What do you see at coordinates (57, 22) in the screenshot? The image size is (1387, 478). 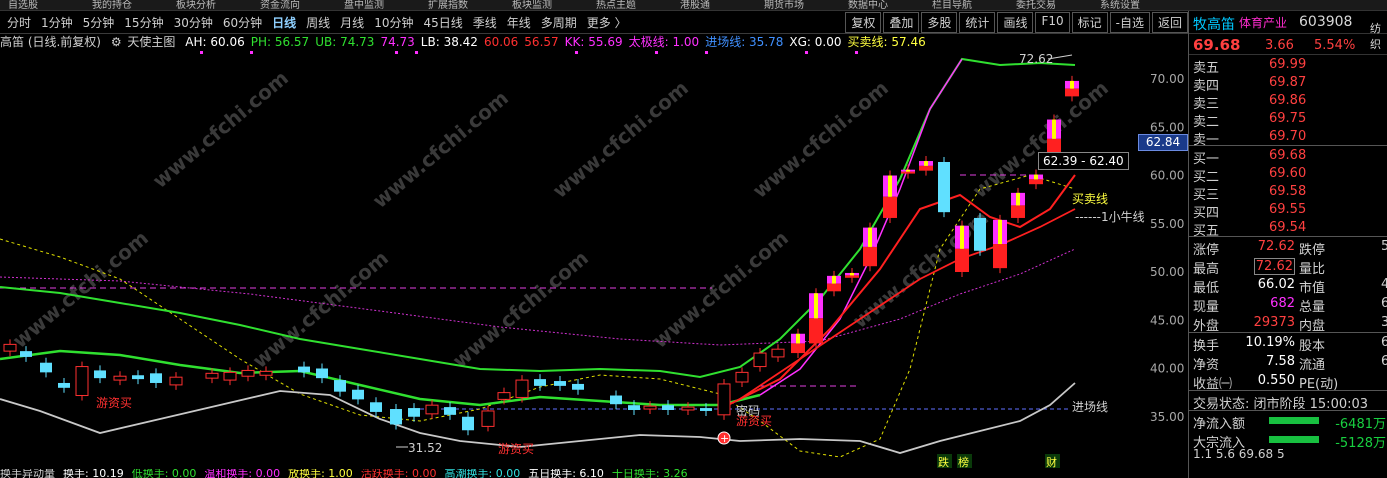 I see `period-tab: 1分钟` at bounding box center [57, 22].